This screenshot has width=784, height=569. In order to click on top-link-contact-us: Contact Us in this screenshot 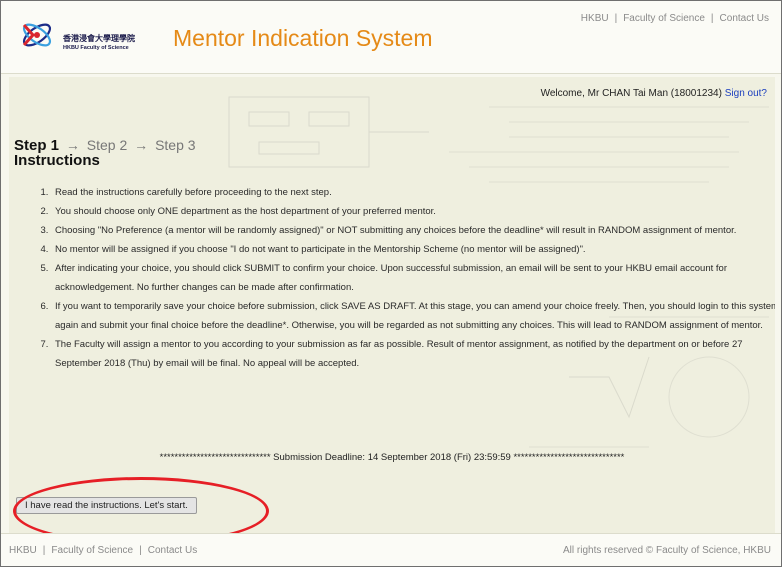, I will do `click(744, 18)`.